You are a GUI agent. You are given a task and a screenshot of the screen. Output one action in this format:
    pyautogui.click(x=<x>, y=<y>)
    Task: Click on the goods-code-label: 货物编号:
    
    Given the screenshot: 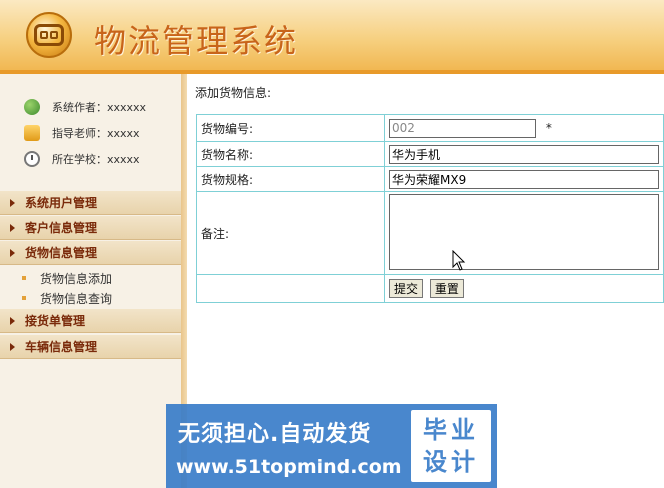 What is the action you would take?
    pyautogui.click(x=290, y=128)
    